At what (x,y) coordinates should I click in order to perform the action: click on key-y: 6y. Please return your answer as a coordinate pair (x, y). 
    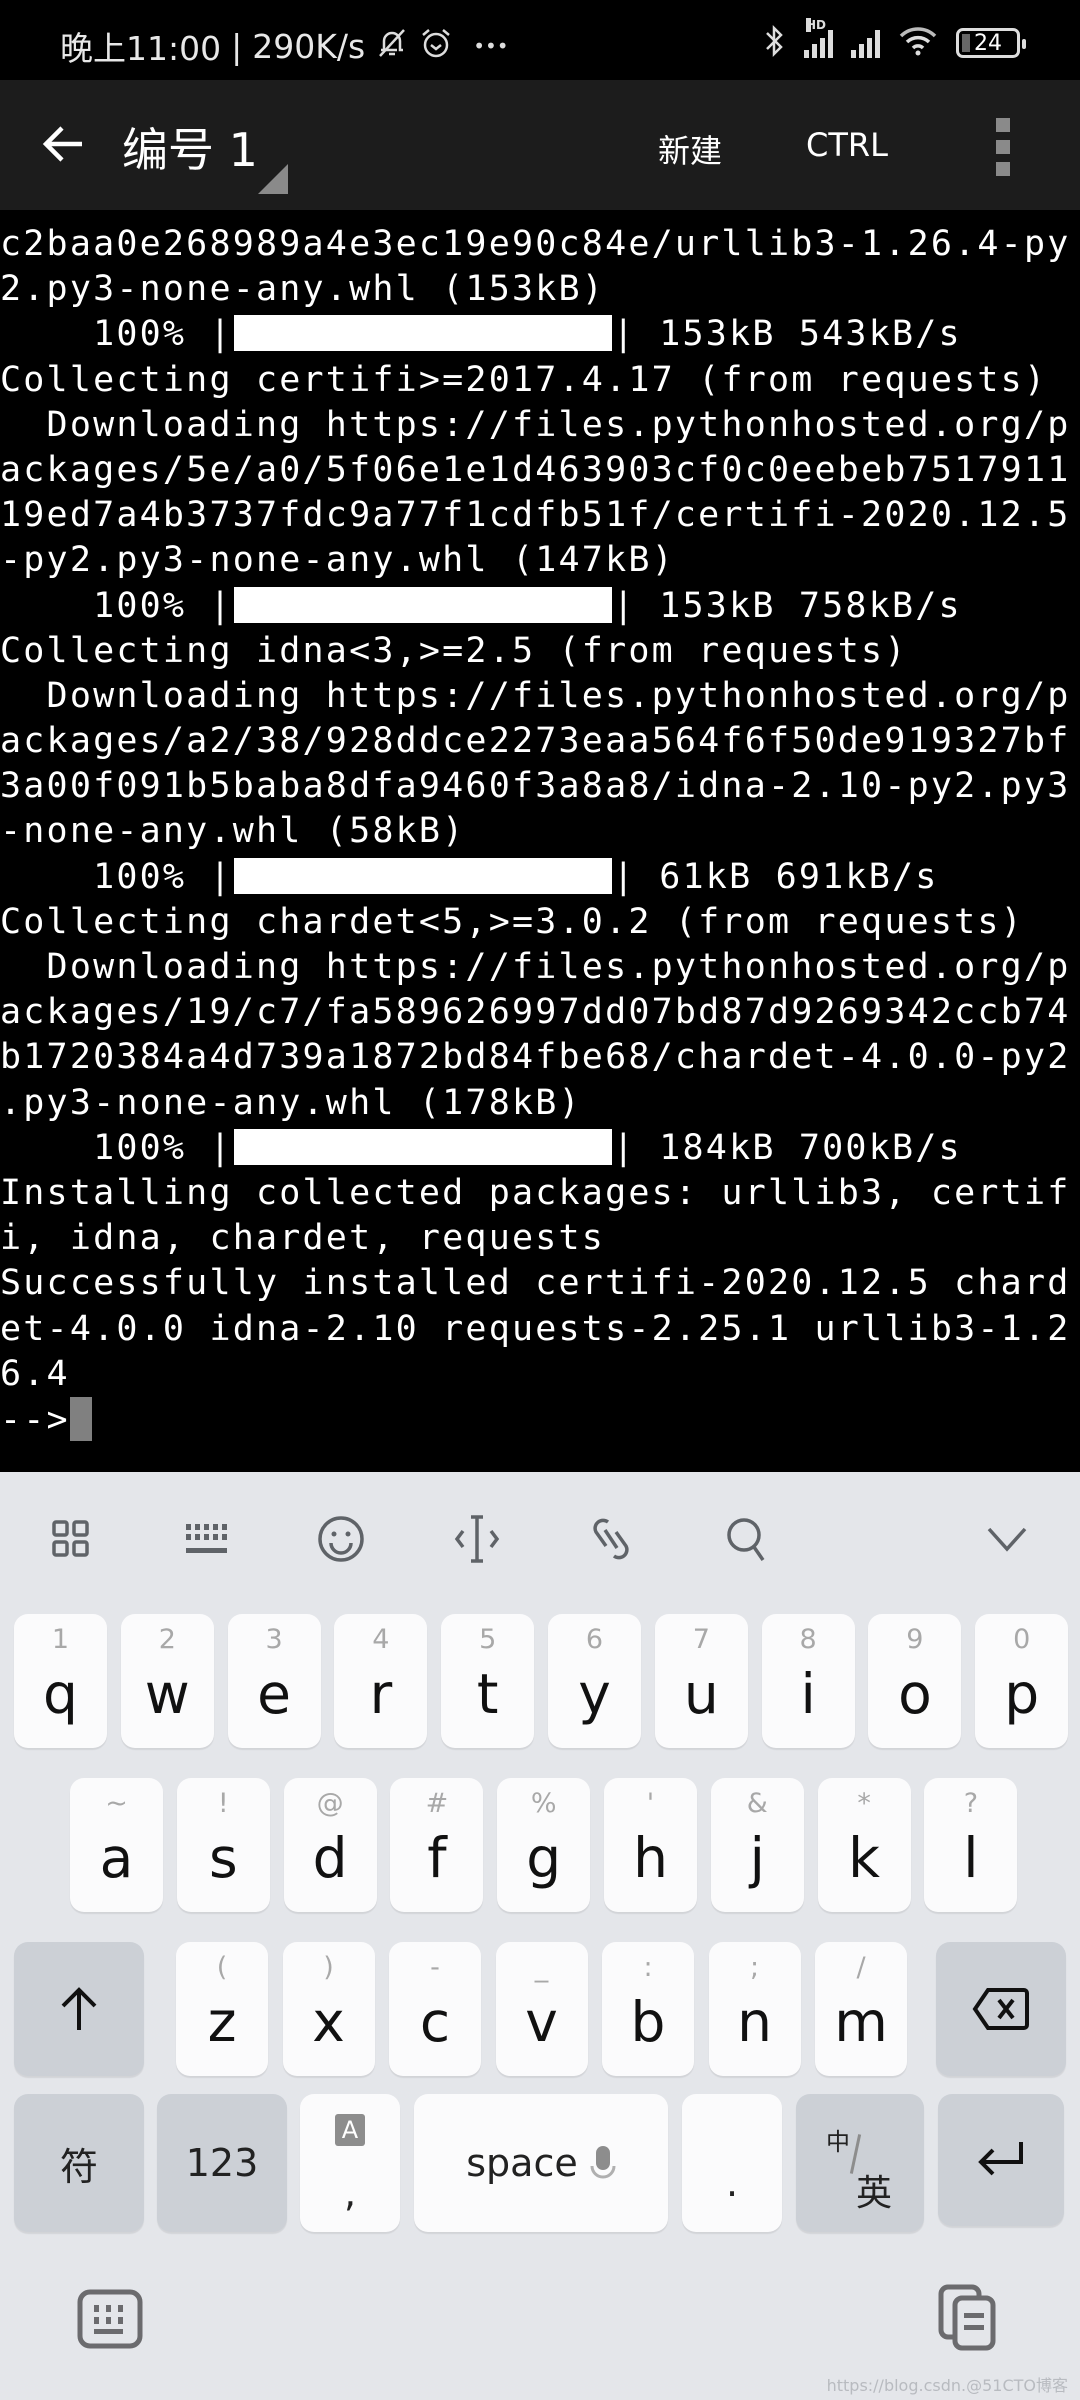
    Looking at the image, I should click on (594, 1681).